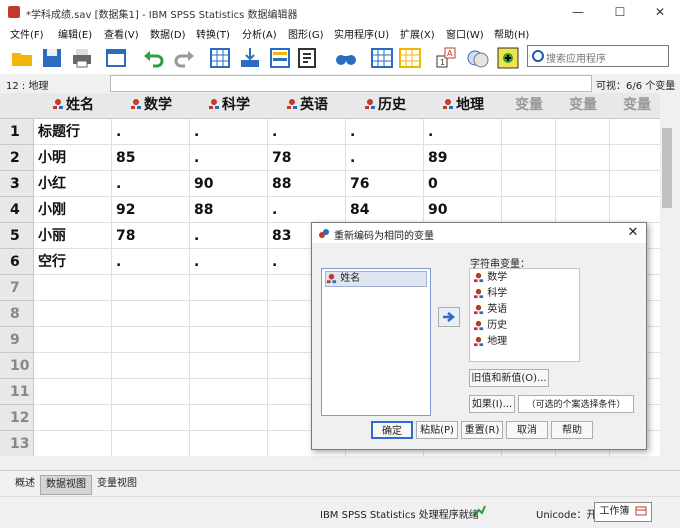  What do you see at coordinates (17, 106) in the screenshot?
I see `grid-corner` at bounding box center [17, 106].